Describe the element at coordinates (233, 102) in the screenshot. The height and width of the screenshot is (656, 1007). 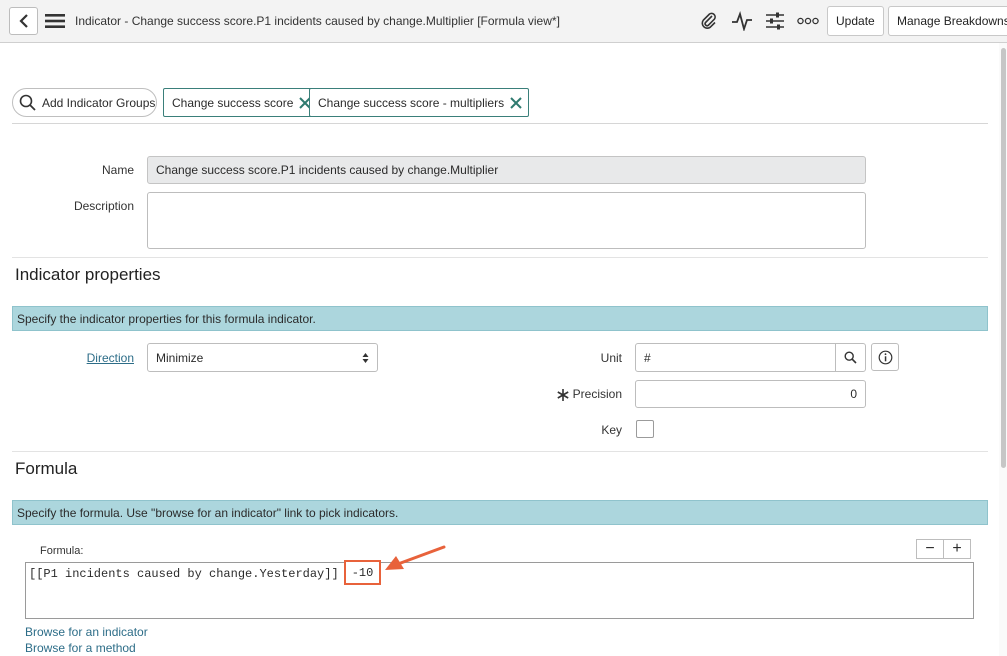
I see `group-tag-label: Change success score` at that location.